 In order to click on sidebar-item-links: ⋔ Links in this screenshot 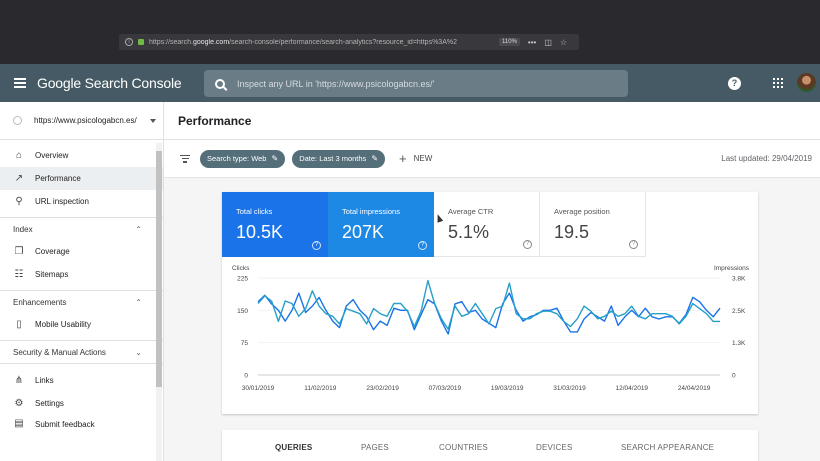, I will do `click(81, 380)`.